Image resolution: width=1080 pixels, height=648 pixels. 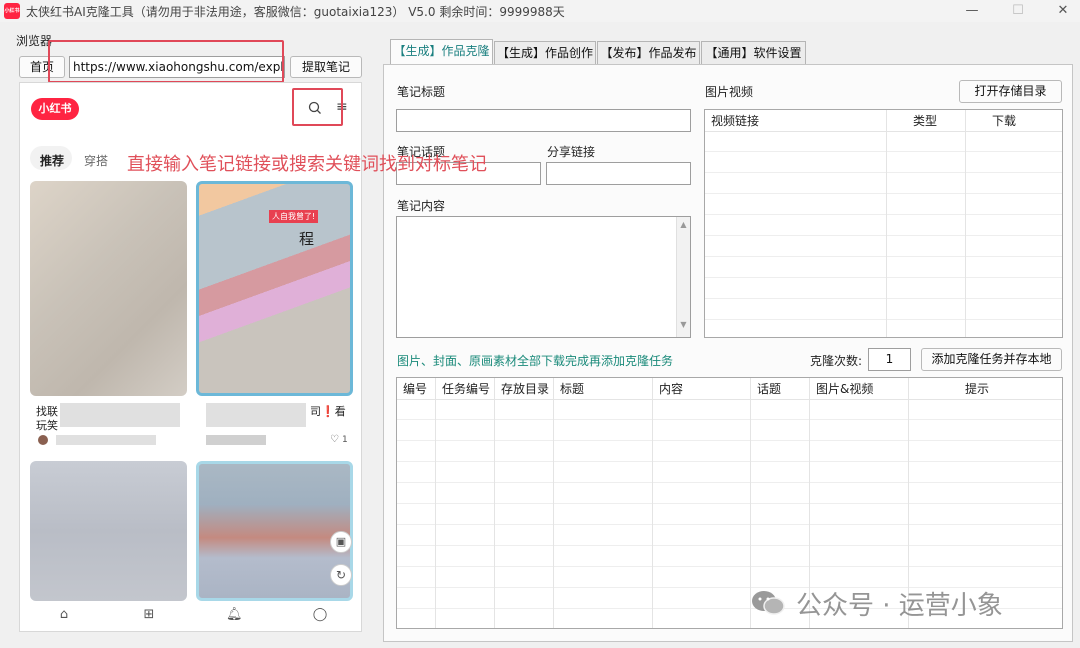 What do you see at coordinates (317, 107) in the screenshot?
I see `search-highlight-box` at bounding box center [317, 107].